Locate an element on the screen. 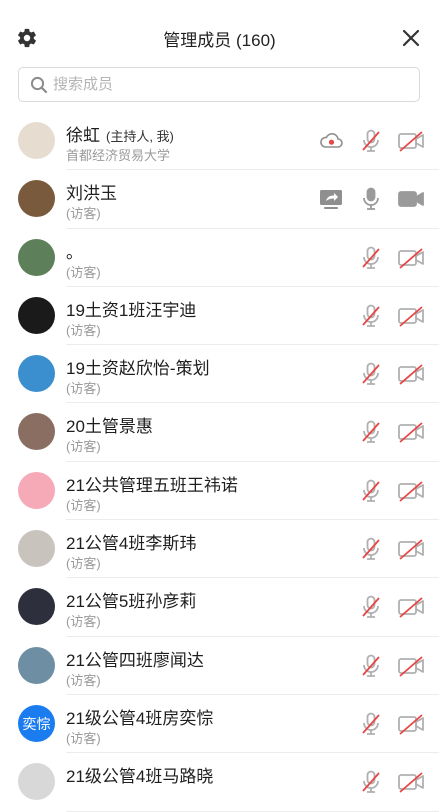 The width and height of the screenshot is (439, 812). member-name: 。 is located at coordinates (74, 250).